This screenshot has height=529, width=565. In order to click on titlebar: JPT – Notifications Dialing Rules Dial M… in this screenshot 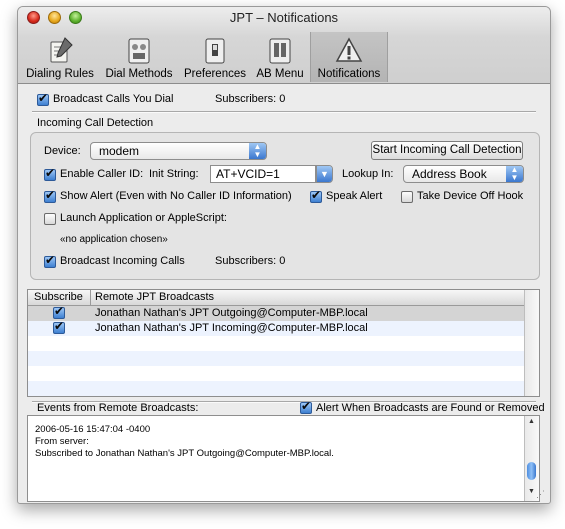, I will do `click(284, 45)`.